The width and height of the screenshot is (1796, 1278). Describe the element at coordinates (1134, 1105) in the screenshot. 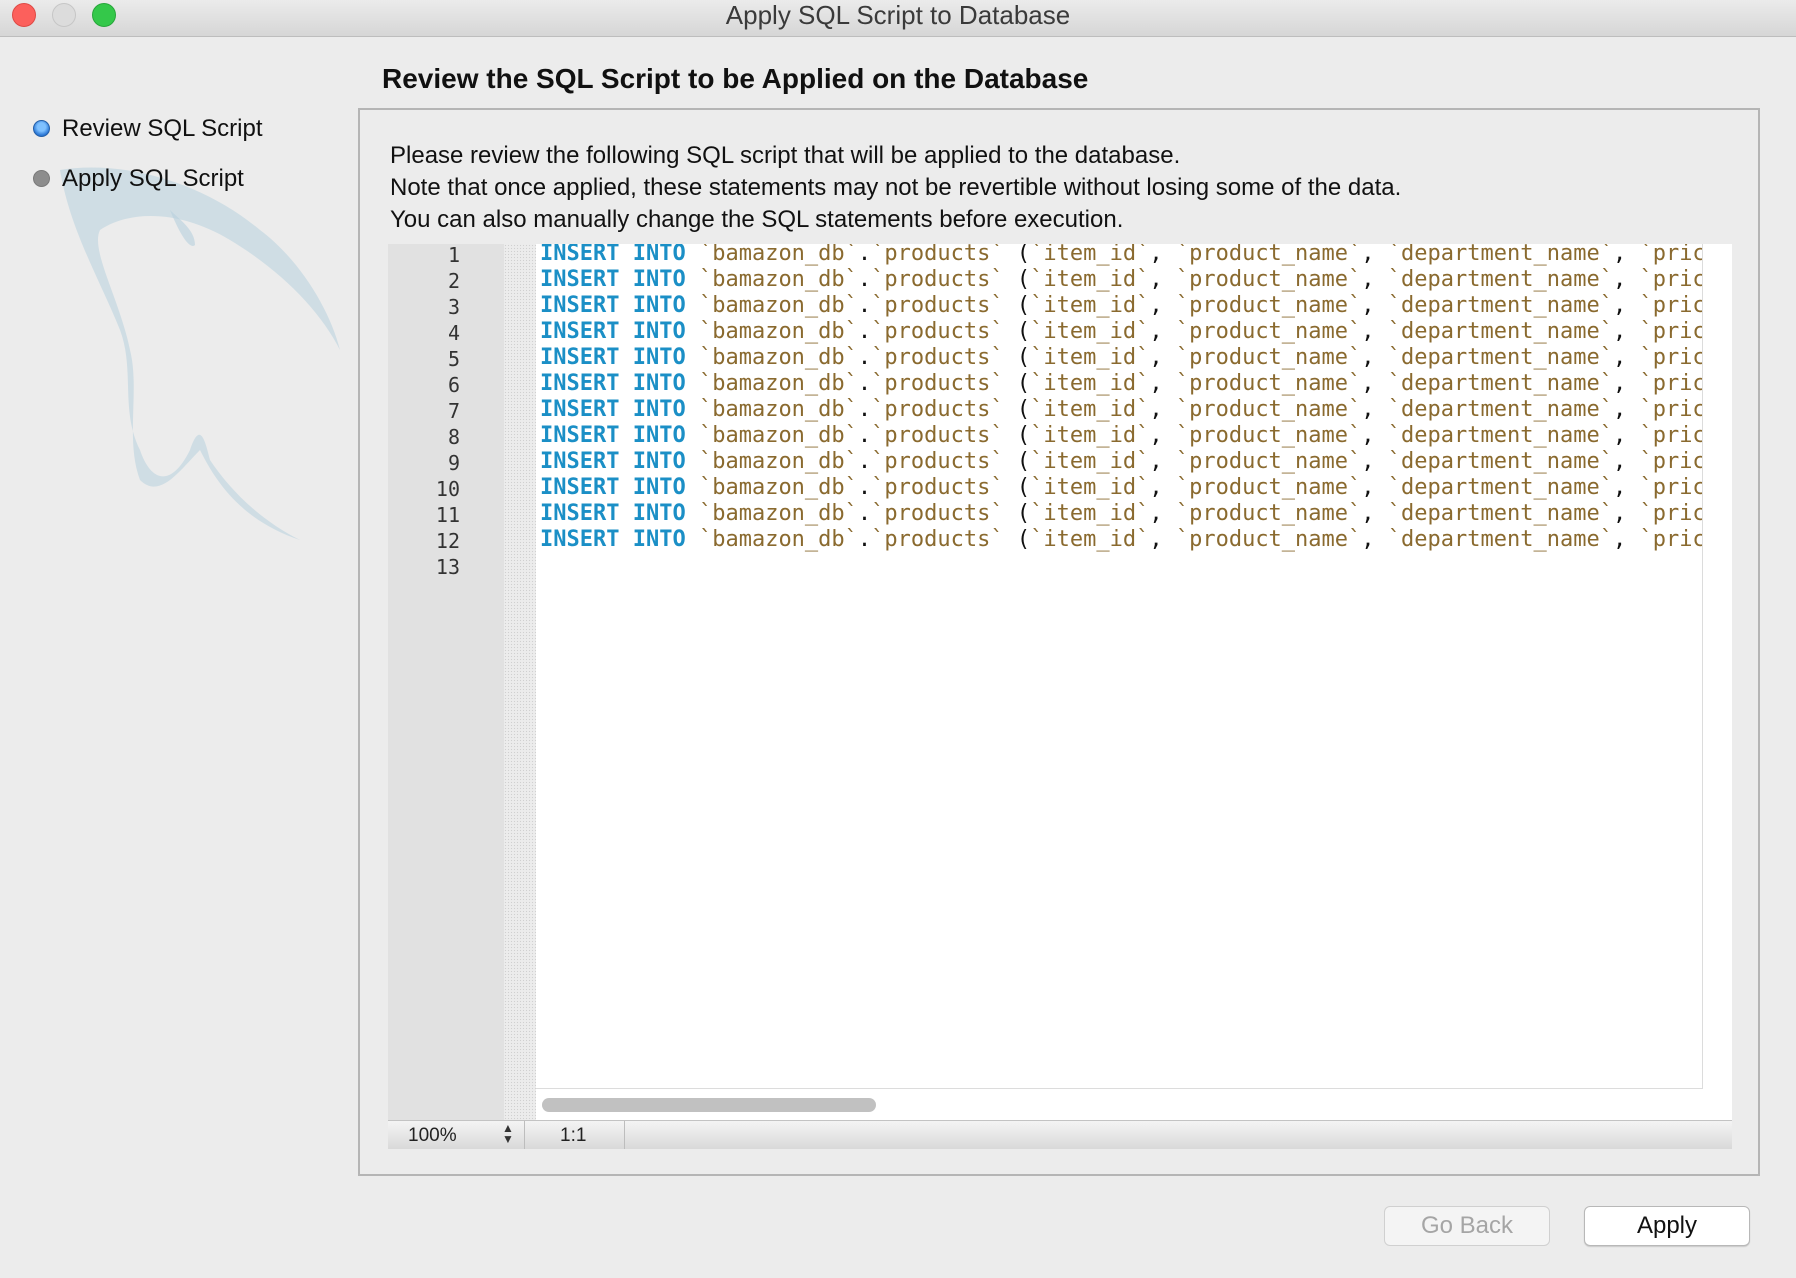

I see `horizontal-scrollbar` at that location.